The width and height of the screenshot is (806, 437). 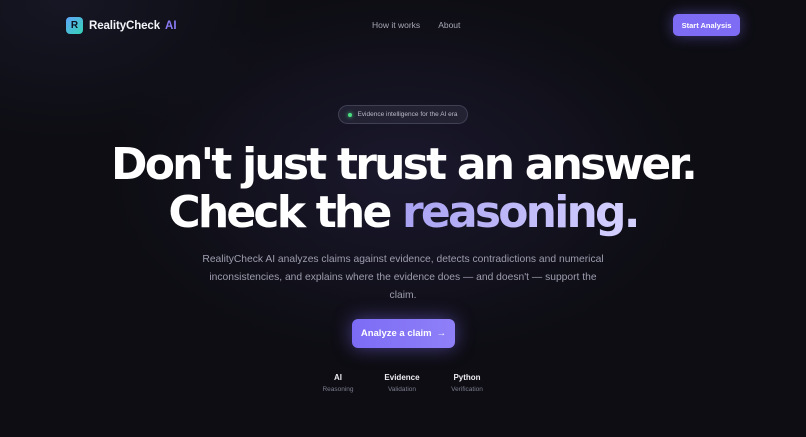 I want to click on stat-ai: AI Reasoning, so click(x=338, y=383).